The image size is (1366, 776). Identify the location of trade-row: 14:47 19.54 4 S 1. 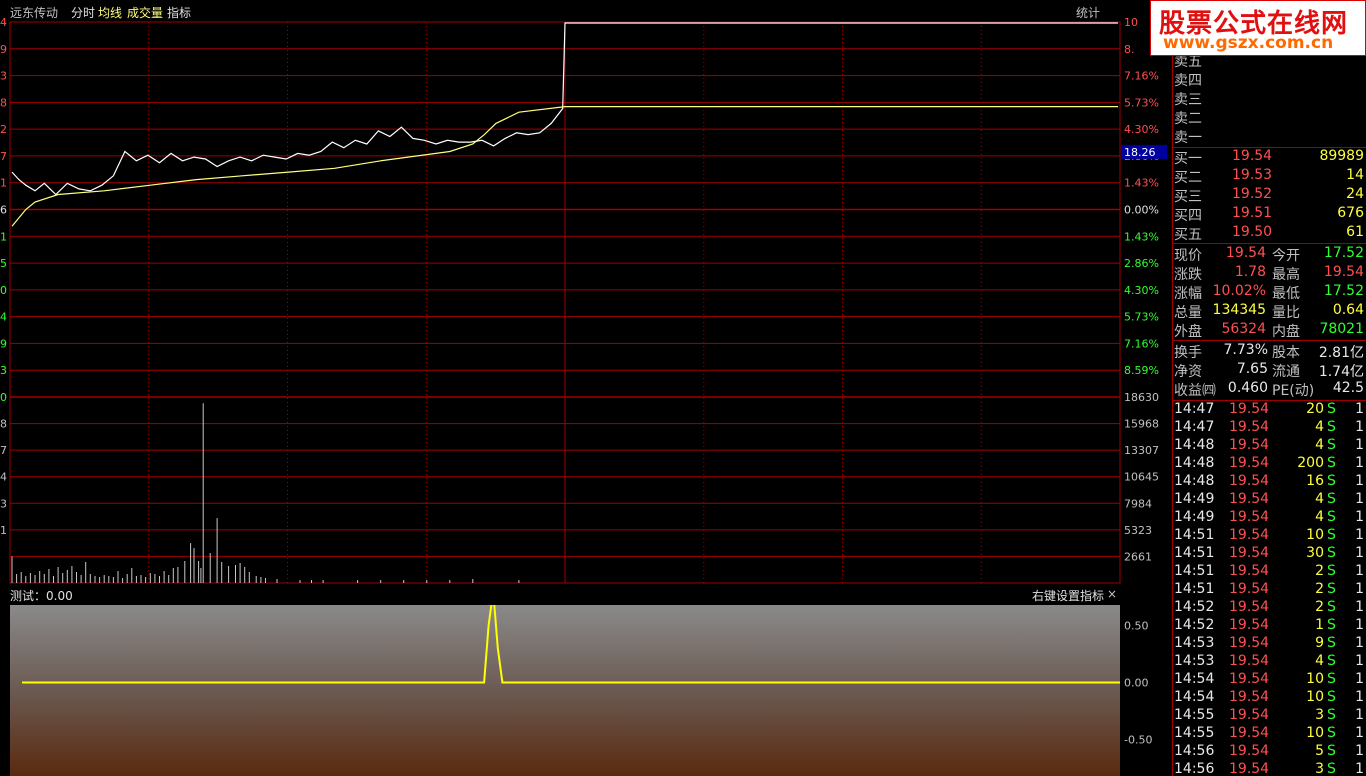
(1269, 428).